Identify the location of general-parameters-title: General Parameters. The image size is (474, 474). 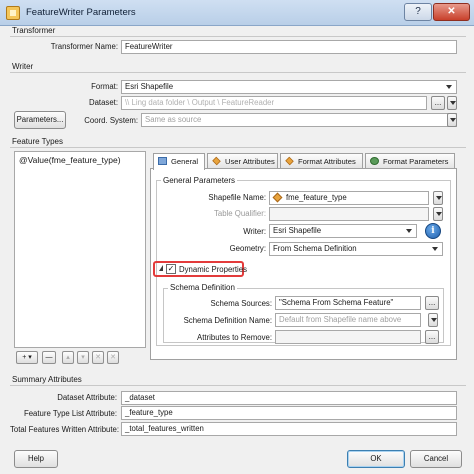
(199, 180).